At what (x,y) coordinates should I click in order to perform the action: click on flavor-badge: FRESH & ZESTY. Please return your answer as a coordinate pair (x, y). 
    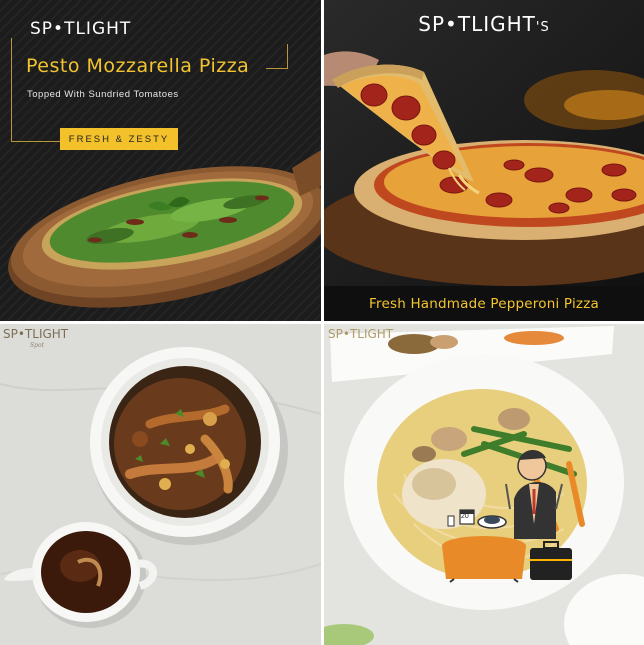
    Looking at the image, I should click on (119, 139).